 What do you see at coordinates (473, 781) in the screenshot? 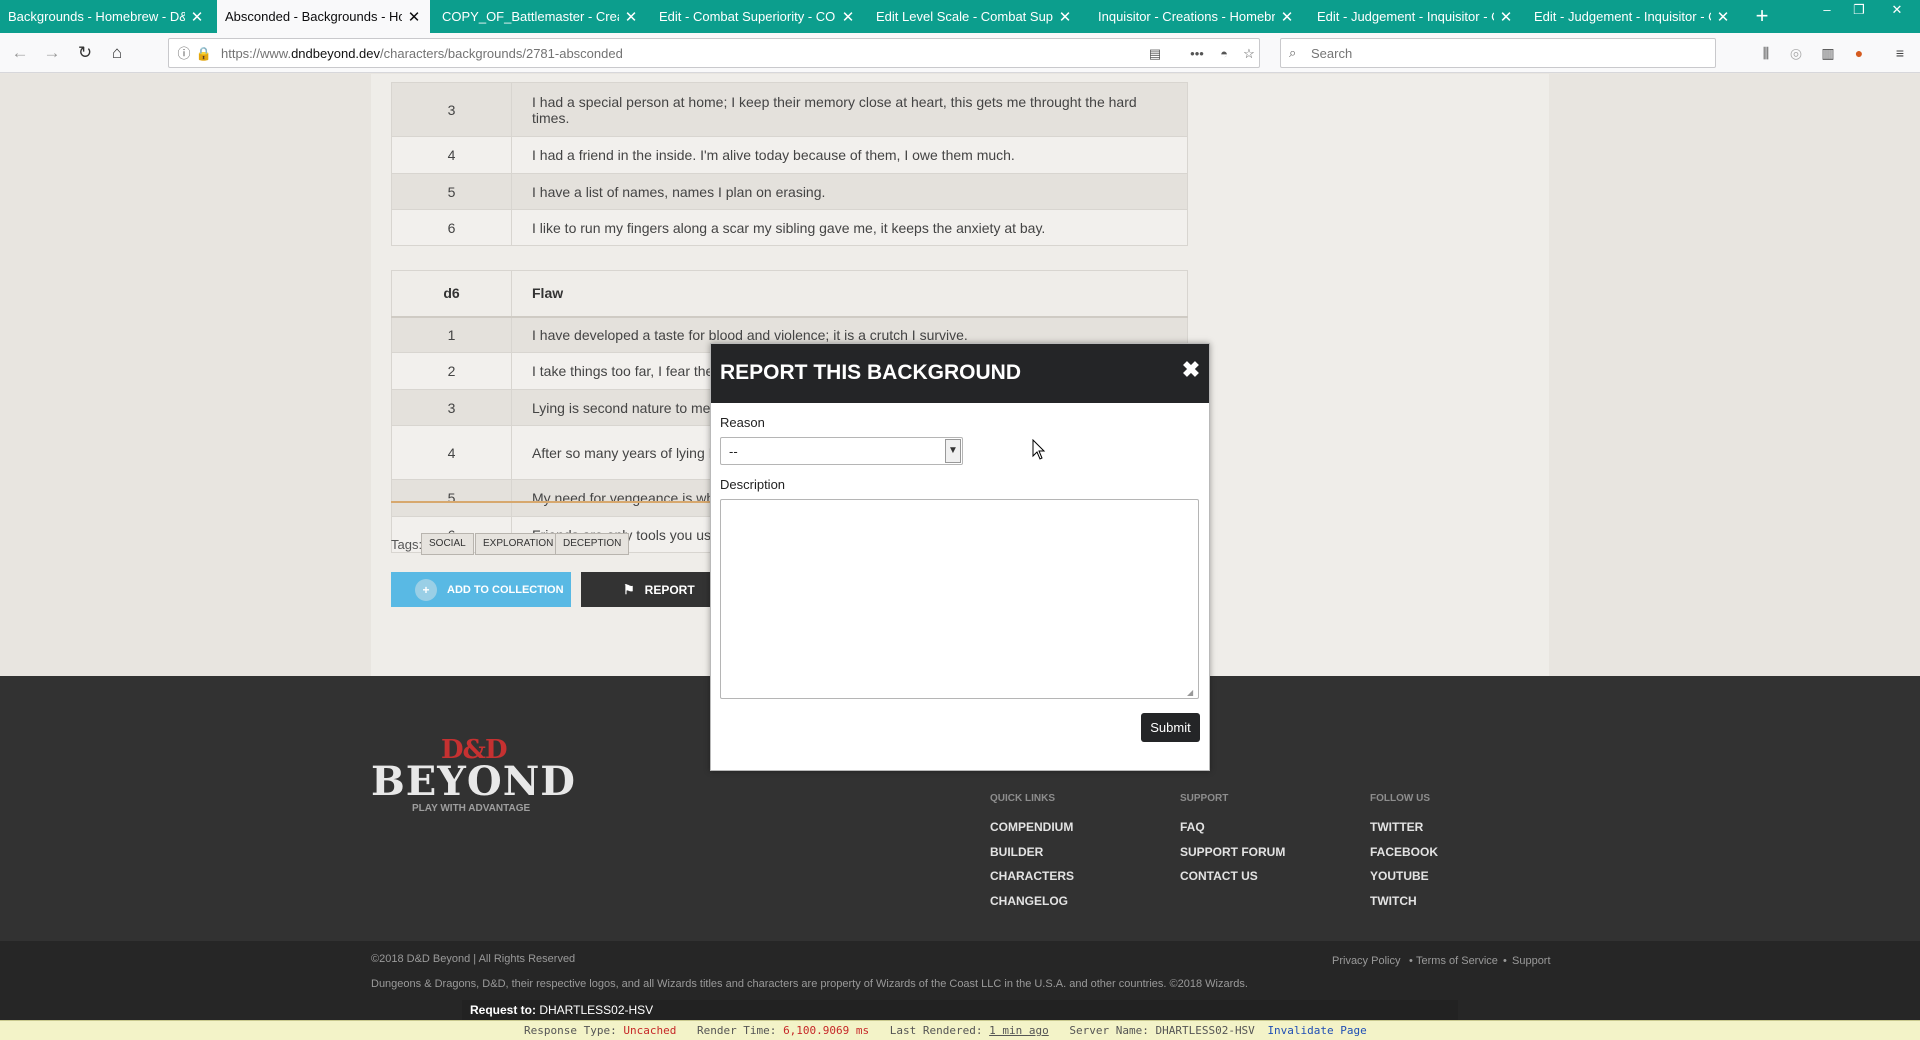
I see `logo-beyond-text: BEYOND` at bounding box center [473, 781].